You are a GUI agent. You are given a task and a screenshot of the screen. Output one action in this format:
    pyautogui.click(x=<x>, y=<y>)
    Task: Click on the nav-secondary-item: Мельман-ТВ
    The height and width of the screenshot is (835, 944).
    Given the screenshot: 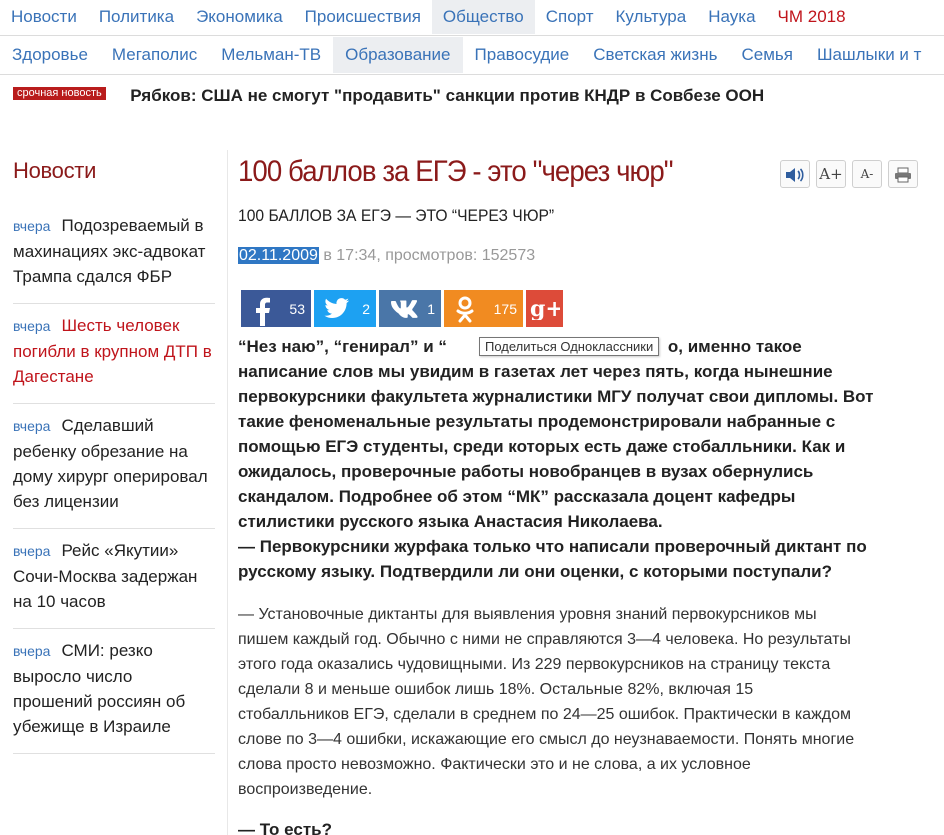 What is the action you would take?
    pyautogui.click(x=271, y=55)
    